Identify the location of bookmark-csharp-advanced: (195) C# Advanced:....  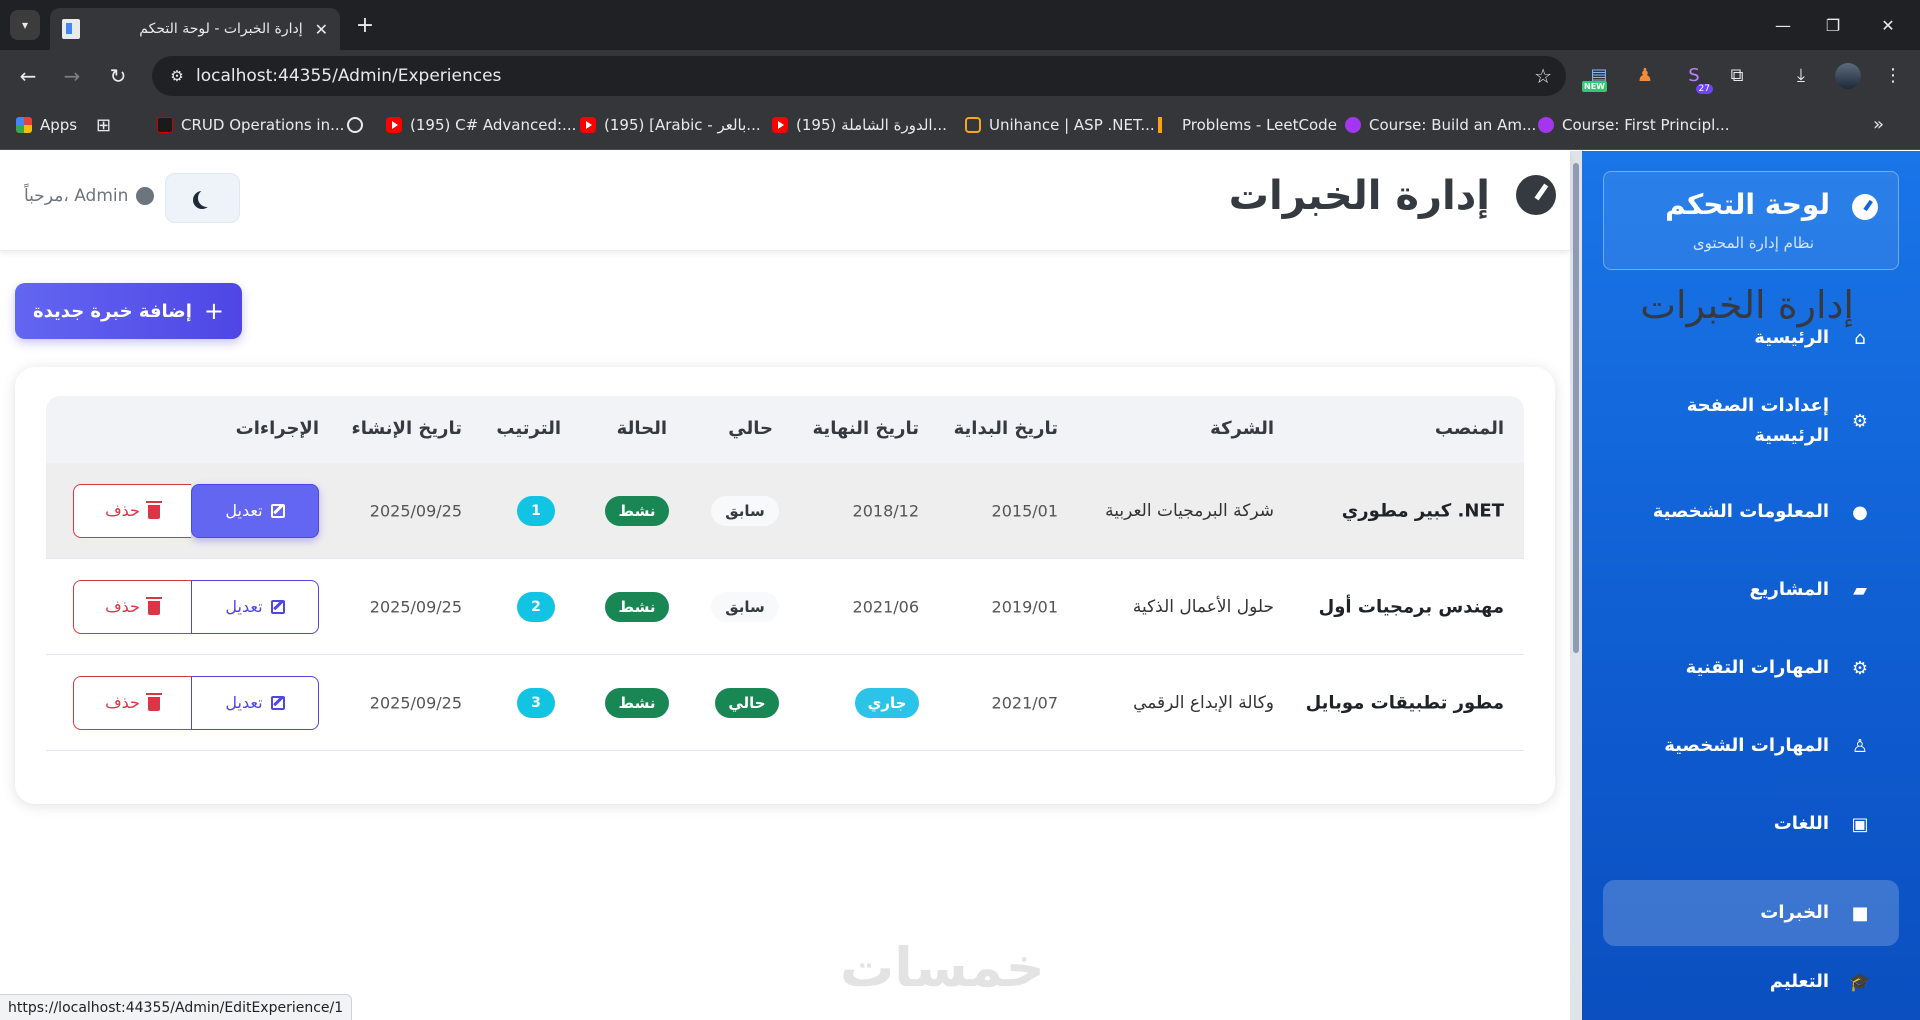
(481, 125).